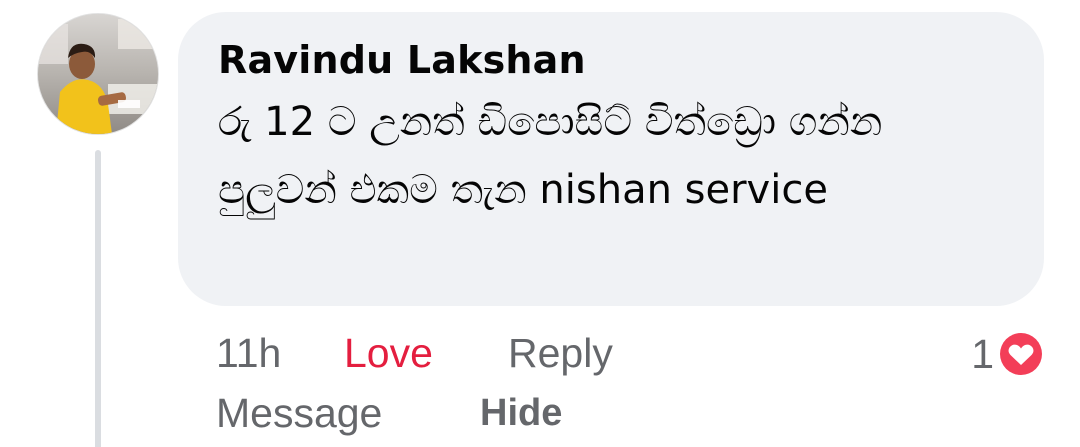  Describe the element at coordinates (521, 413) in the screenshot. I see `hide-button: Hide` at that location.